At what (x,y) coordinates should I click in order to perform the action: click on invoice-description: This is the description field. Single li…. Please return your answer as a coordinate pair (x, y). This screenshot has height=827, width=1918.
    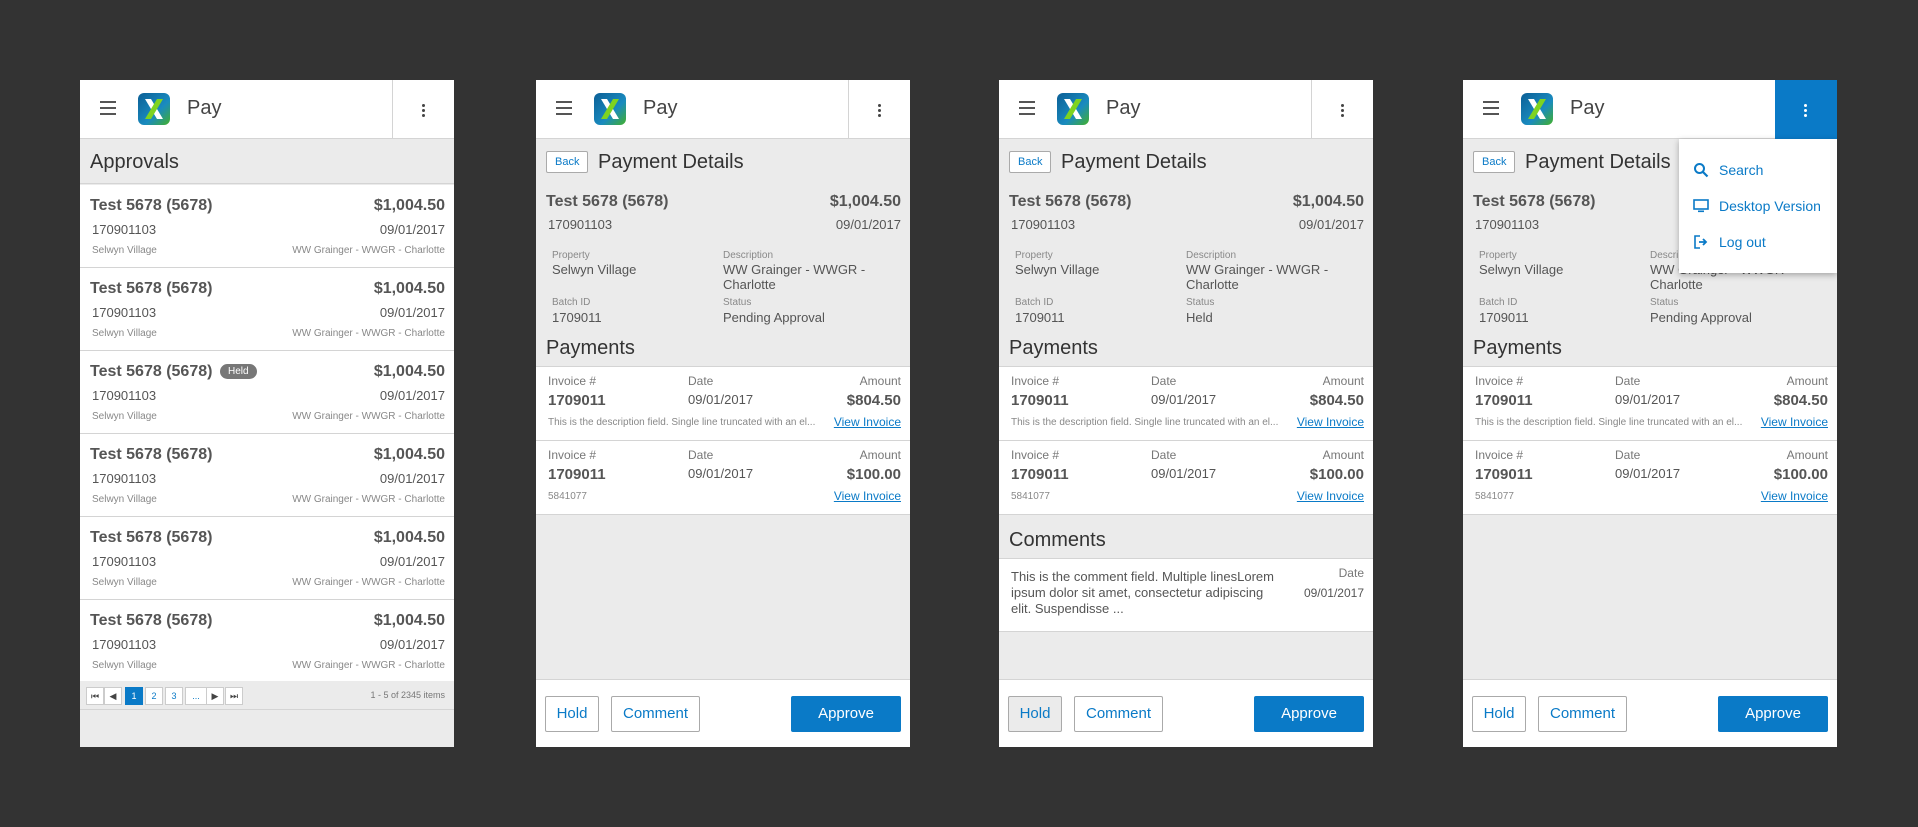
    Looking at the image, I should click on (1145, 422).